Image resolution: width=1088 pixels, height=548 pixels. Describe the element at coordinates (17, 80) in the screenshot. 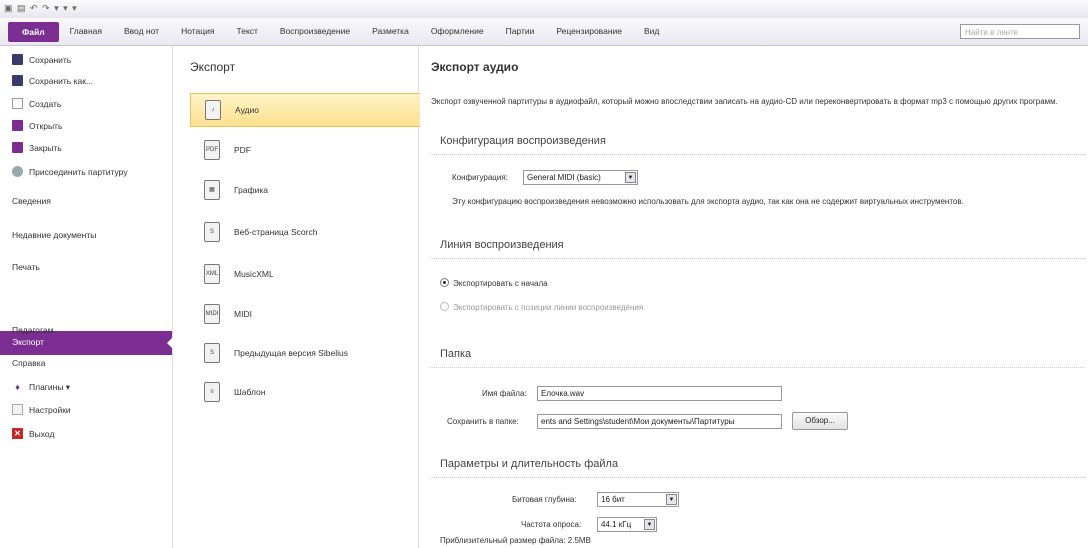

I see `save-as-icon` at that location.